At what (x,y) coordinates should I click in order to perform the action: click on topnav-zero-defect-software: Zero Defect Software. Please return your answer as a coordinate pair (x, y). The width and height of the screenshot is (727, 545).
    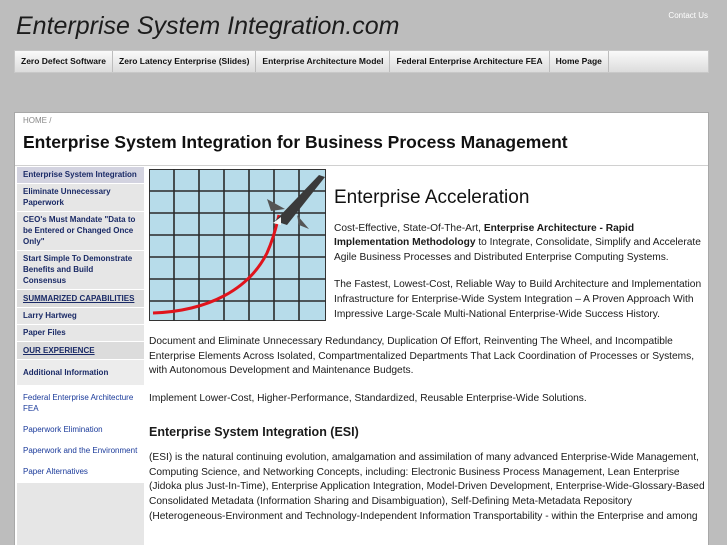
    Looking at the image, I should click on (64, 61).